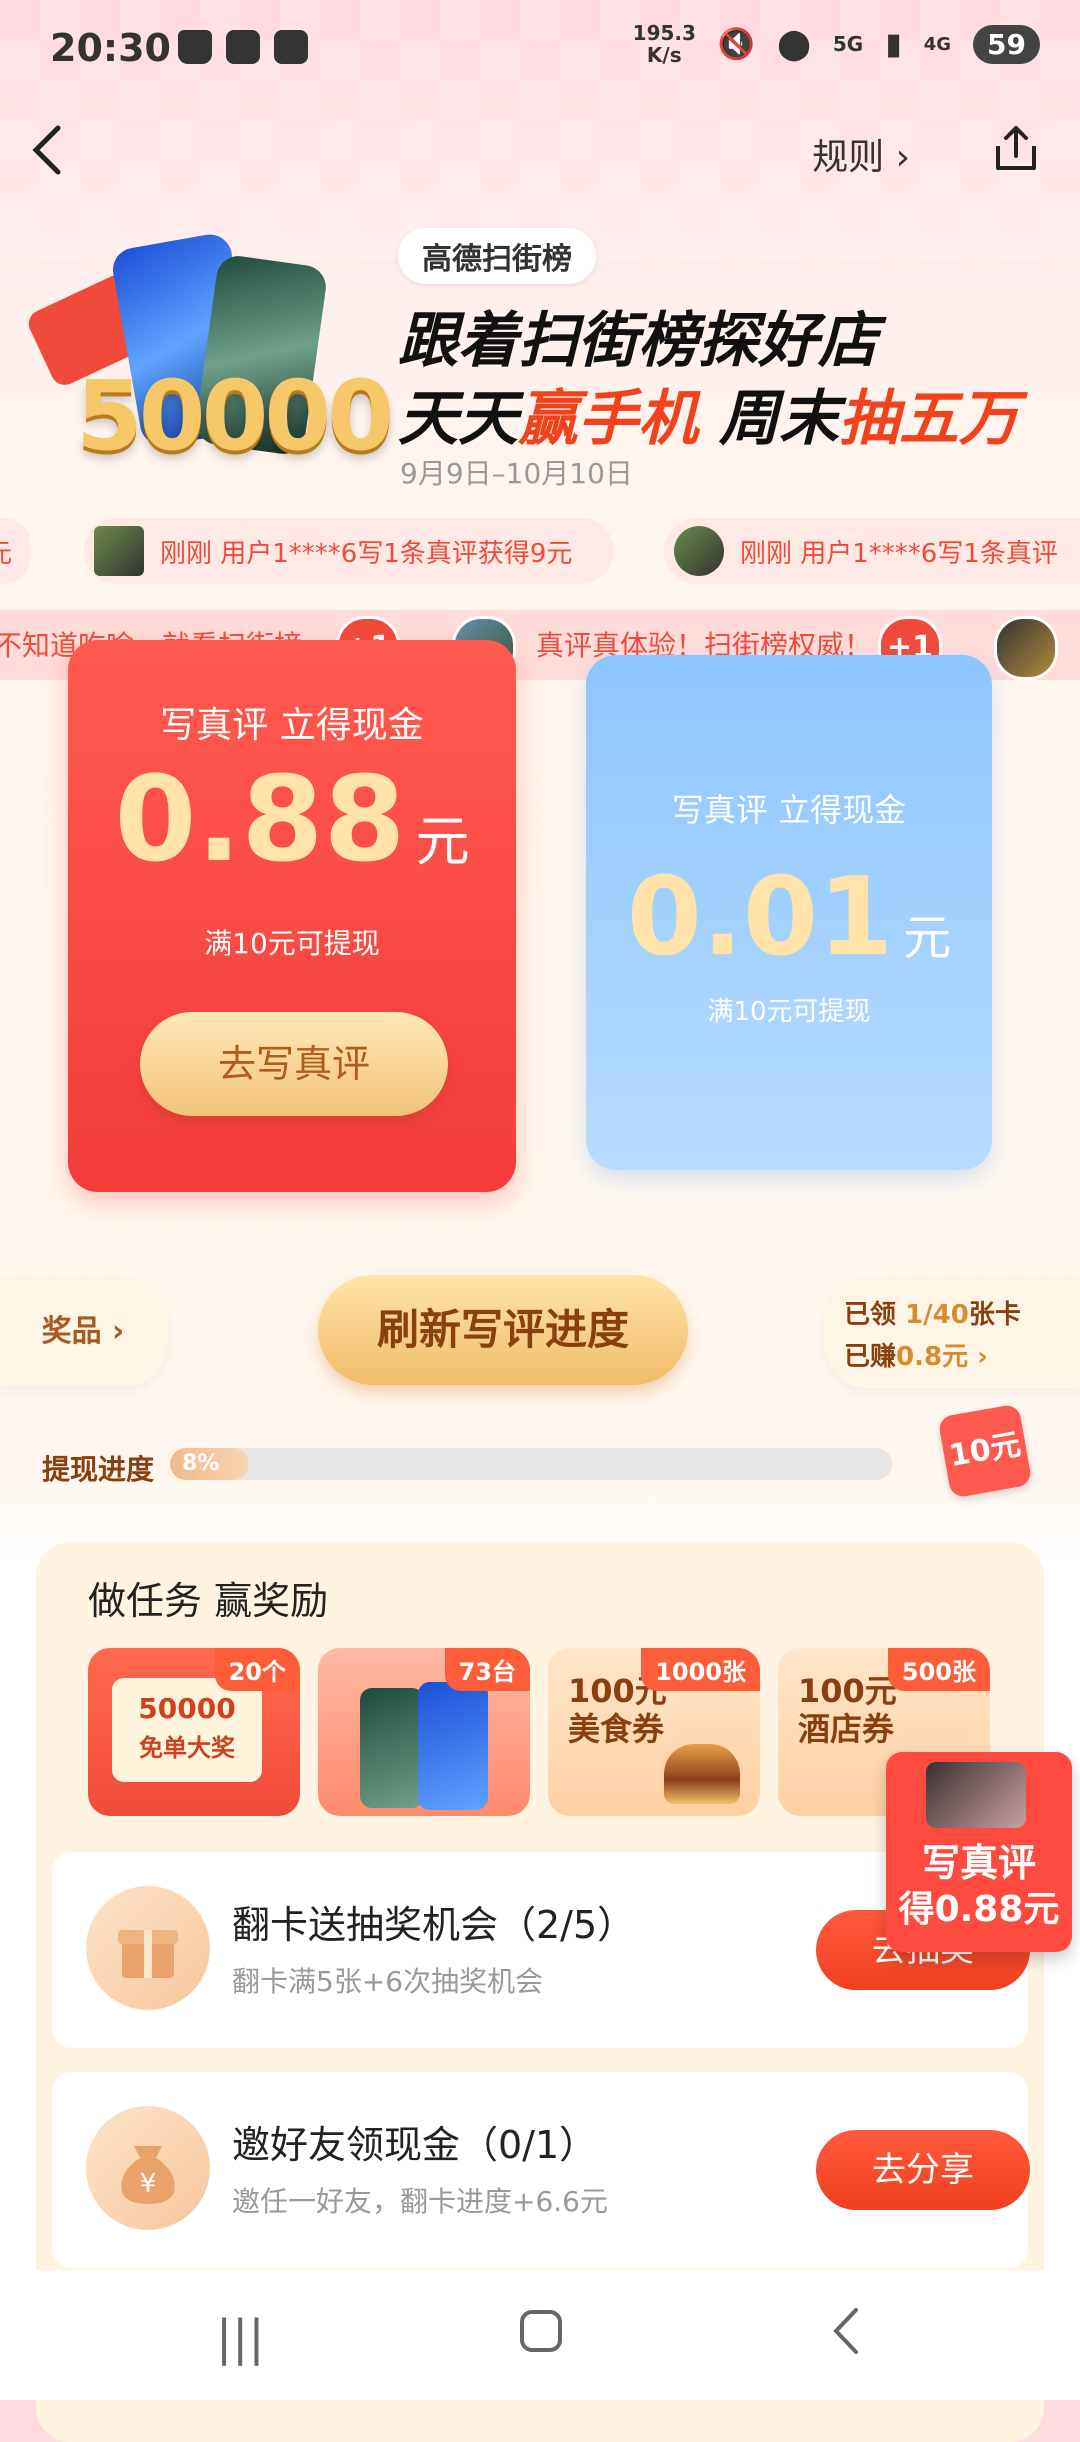  What do you see at coordinates (487, 1669) in the screenshot?
I see `prize-count: 73台` at bounding box center [487, 1669].